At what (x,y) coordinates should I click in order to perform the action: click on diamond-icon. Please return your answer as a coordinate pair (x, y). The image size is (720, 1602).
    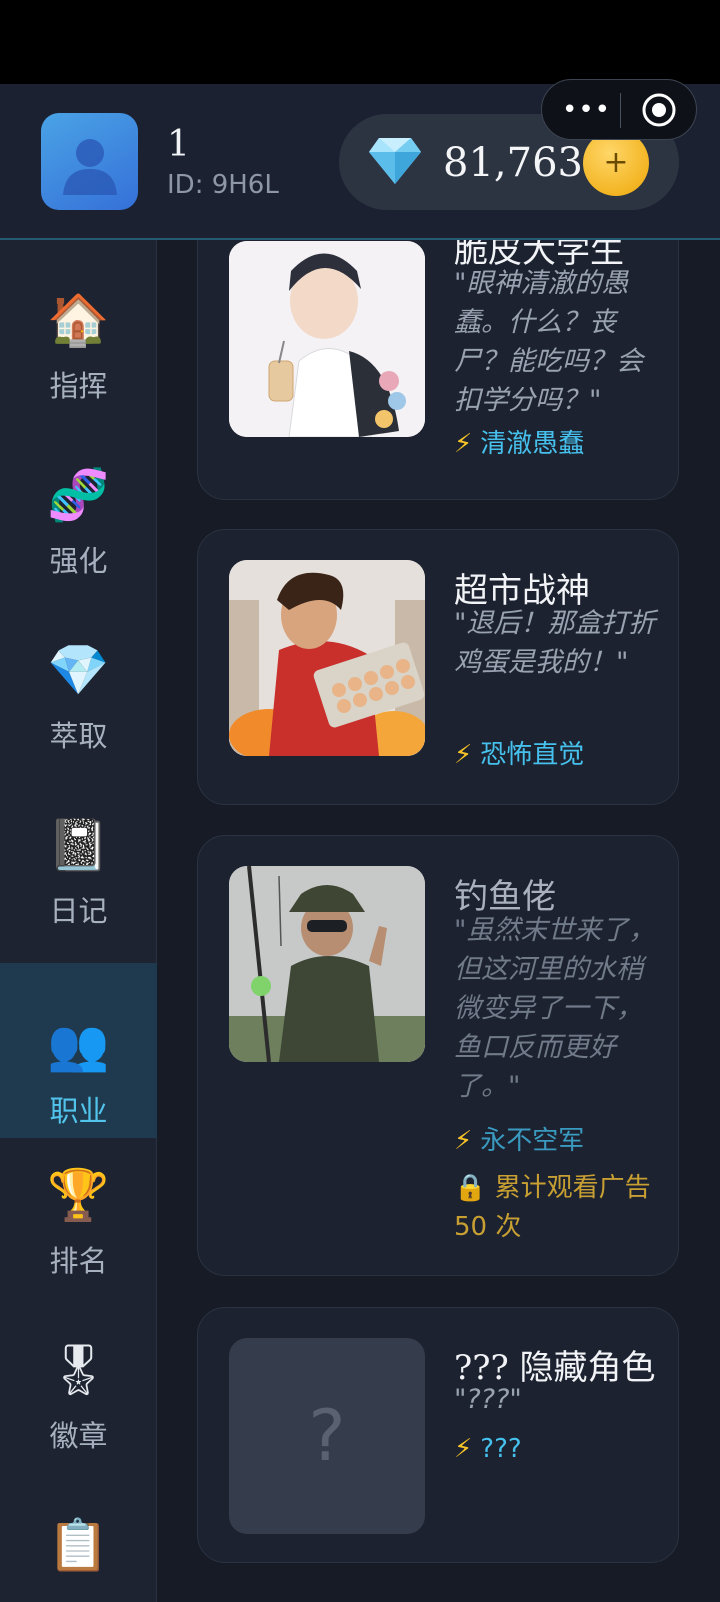
    Looking at the image, I should click on (395, 161).